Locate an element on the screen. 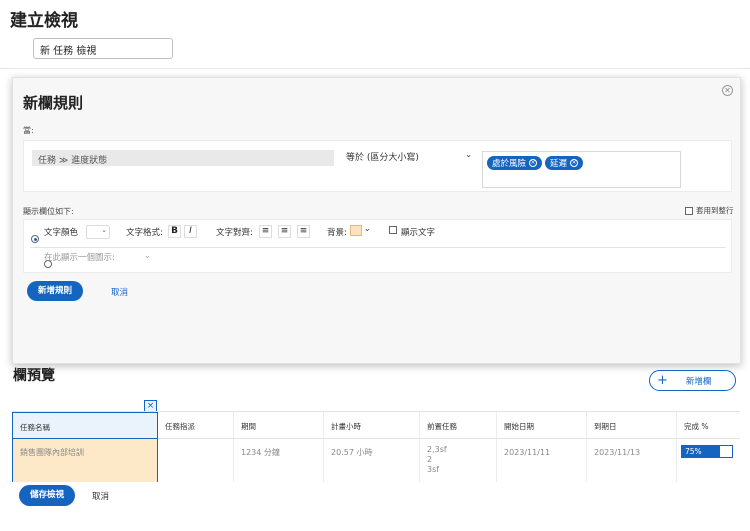  new-column-button: + 新增欄 is located at coordinates (692, 380).